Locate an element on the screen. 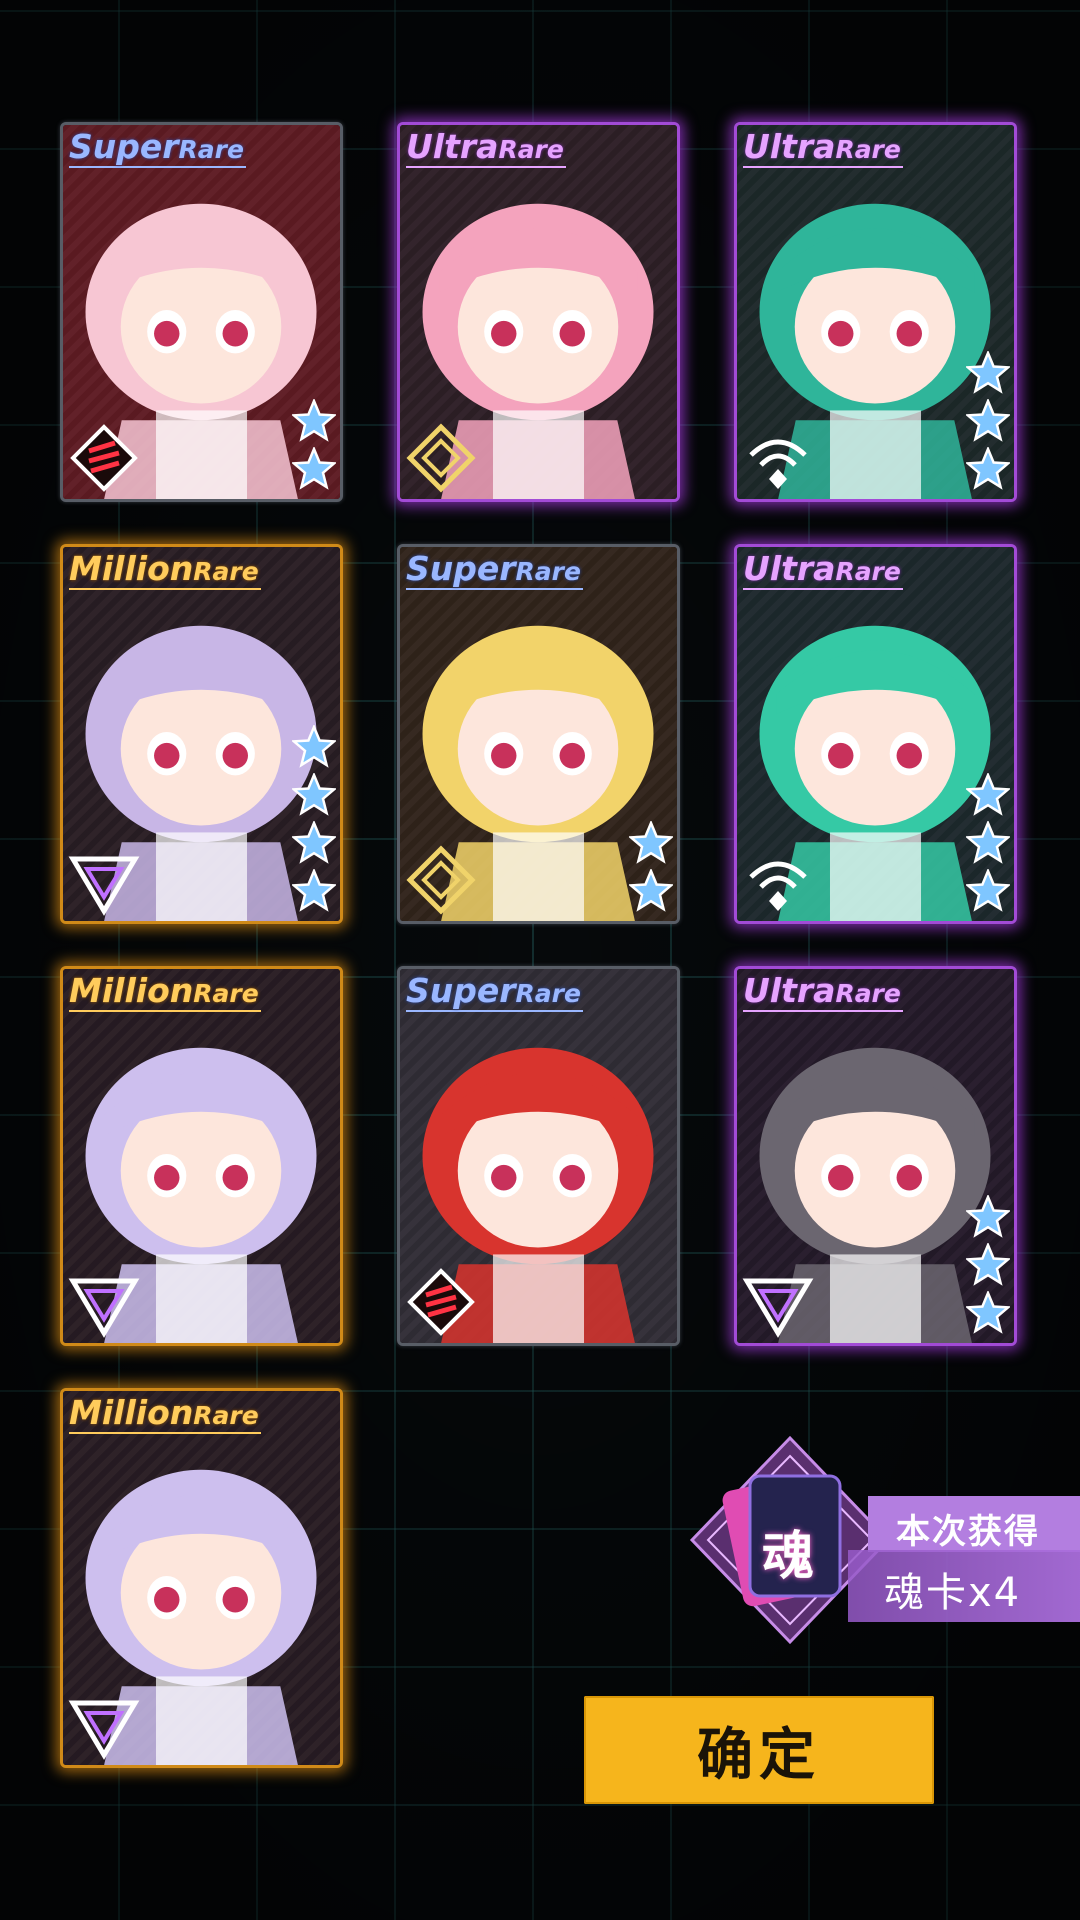  card-c2: UltraRare is located at coordinates (538, 312).